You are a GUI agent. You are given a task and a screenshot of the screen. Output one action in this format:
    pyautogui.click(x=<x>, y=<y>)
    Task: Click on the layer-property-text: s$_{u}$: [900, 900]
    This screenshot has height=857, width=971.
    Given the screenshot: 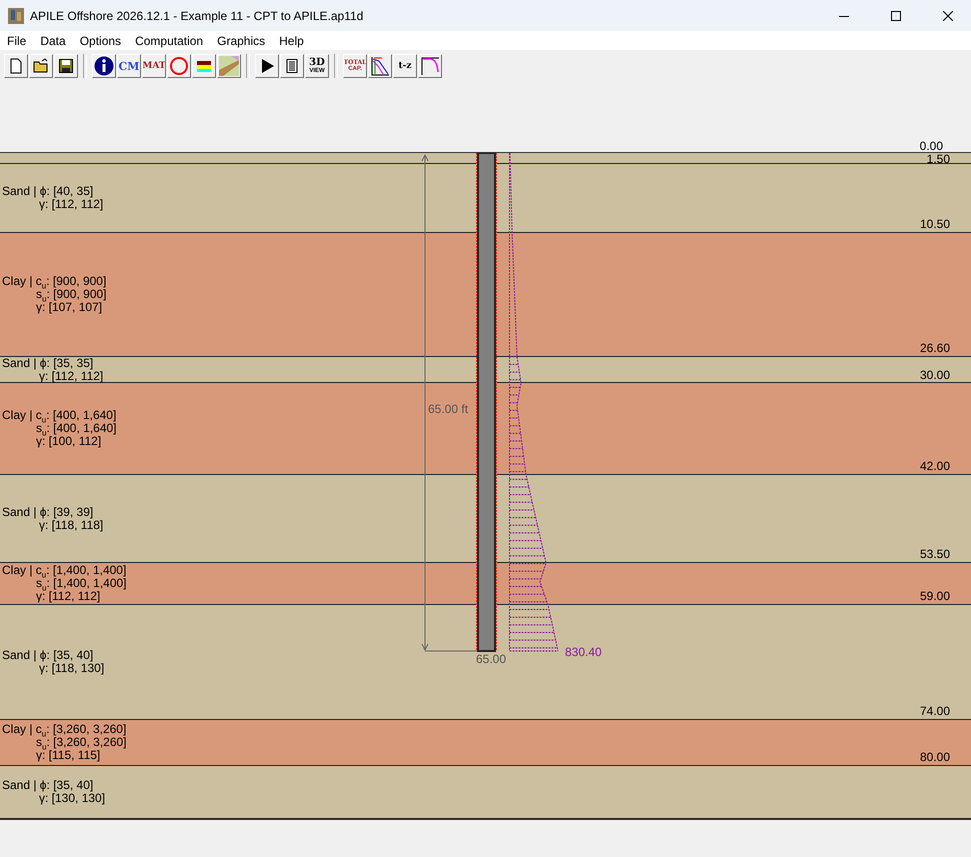 What is the action you would take?
    pyautogui.click(x=71, y=294)
    